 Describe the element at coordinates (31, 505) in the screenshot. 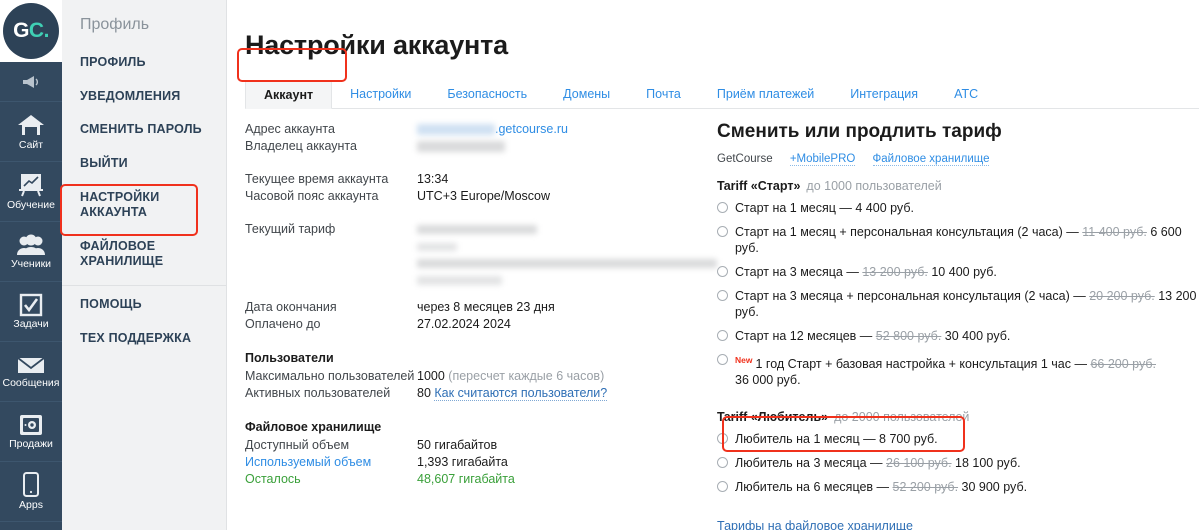

I see `rail-item-label: Apps` at that location.